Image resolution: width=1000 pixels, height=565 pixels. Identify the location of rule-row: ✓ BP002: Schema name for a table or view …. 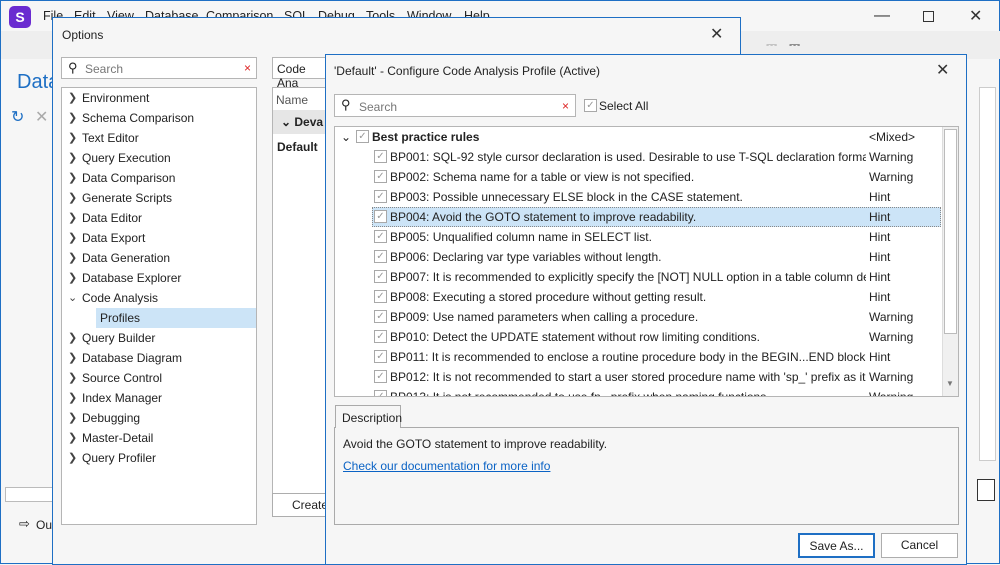
(638, 177).